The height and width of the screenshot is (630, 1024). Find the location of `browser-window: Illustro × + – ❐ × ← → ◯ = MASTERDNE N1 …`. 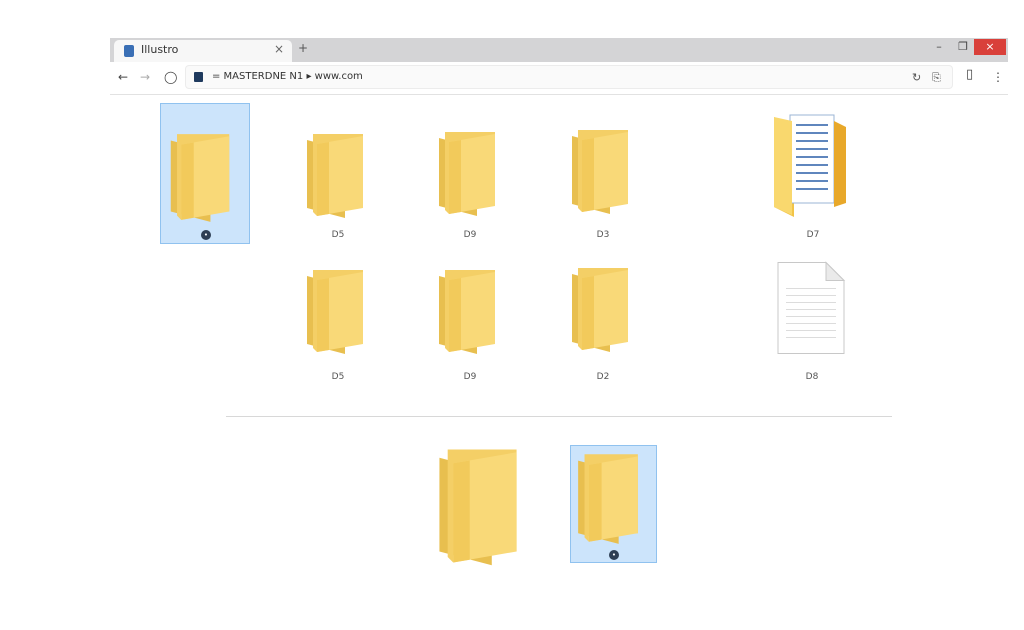

browser-window: Illustro × + – ❐ × ← → ◯ = MASTERDNE N1 … is located at coordinates (559, 66).